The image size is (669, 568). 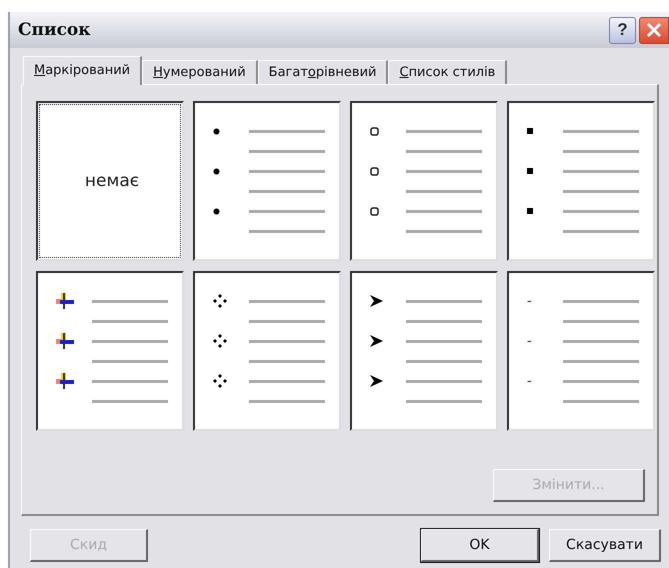 What do you see at coordinates (323, 72) in the screenshot?
I see `tab: Багаторівневий` at bounding box center [323, 72].